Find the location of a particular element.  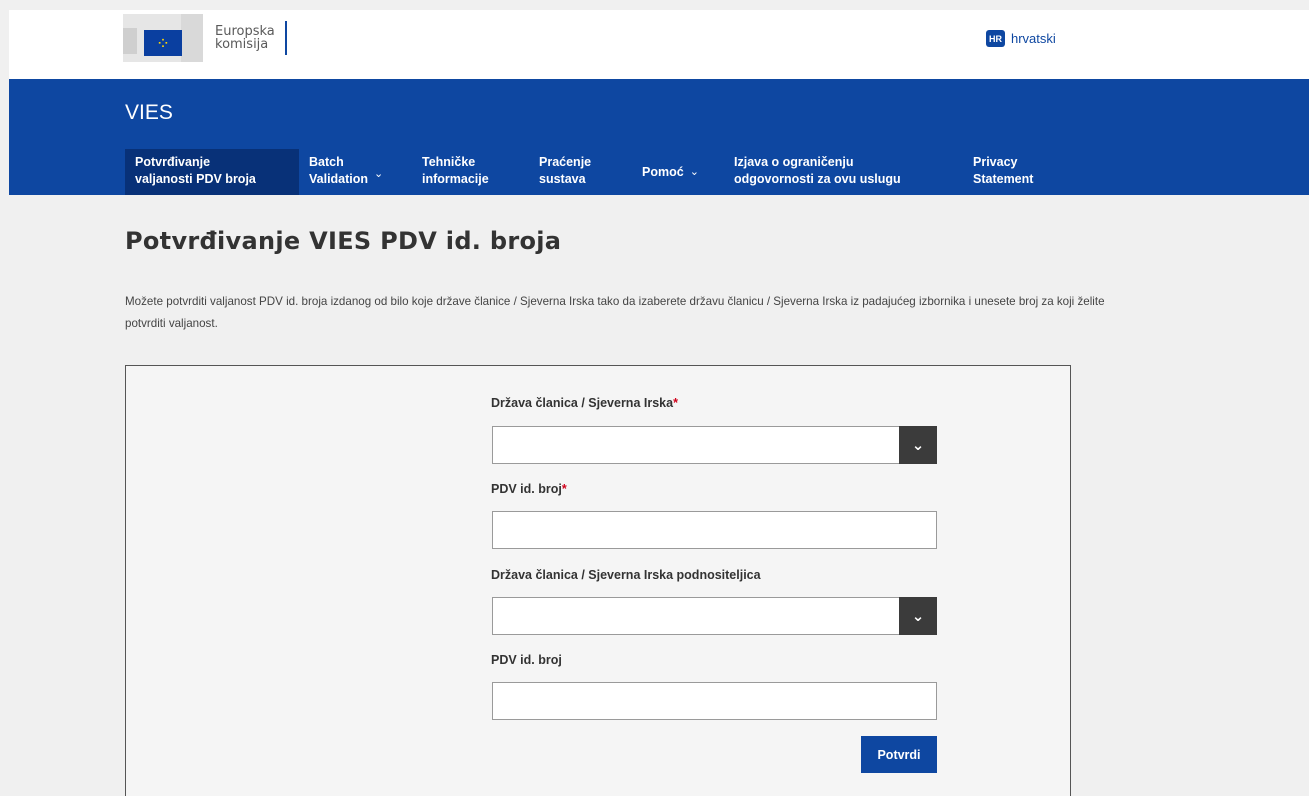

nav-item-privacy-statement: Privacy Statement is located at coordinates (1018, 172).